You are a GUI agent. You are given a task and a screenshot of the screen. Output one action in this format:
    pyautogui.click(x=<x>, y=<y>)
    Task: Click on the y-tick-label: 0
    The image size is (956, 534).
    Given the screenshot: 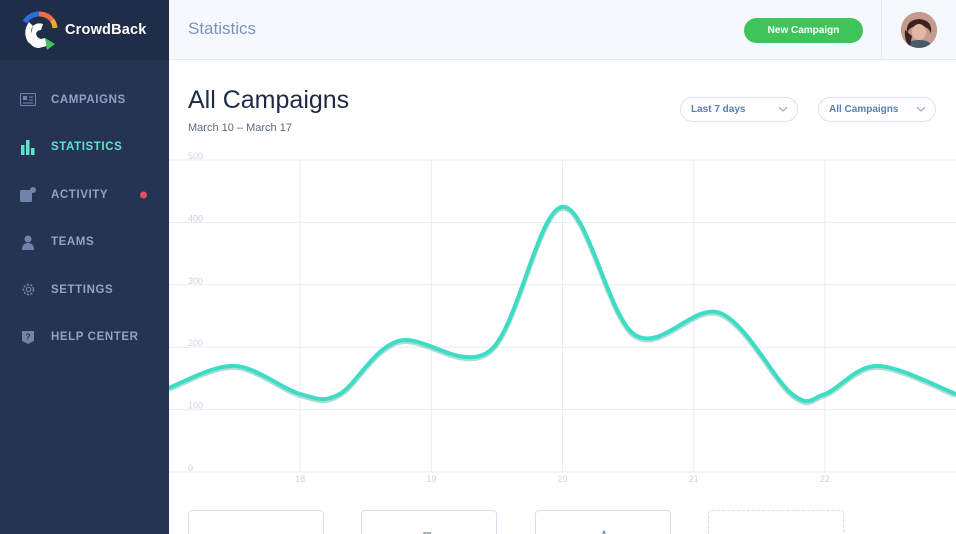 What is the action you would take?
    pyautogui.click(x=190, y=468)
    